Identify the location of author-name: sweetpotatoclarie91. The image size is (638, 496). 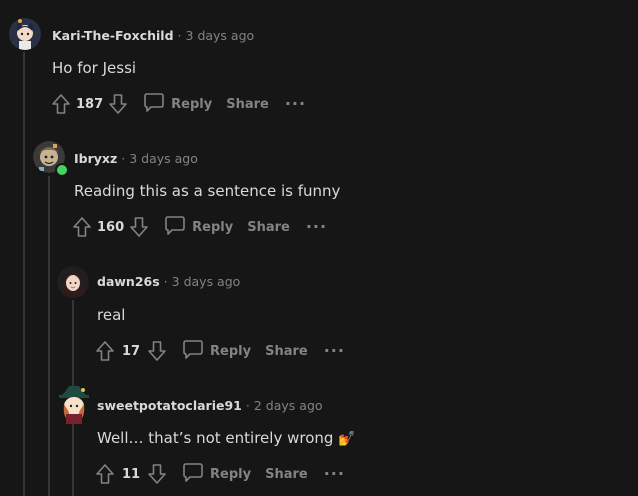
(169, 405).